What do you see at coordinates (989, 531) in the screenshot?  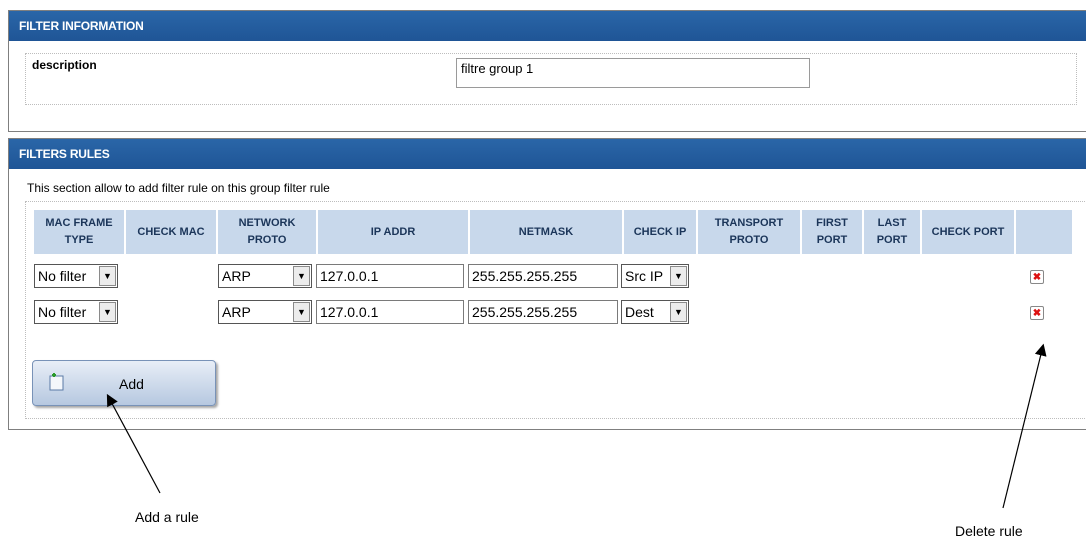 I see `delete-rule-callout: Delete rule` at bounding box center [989, 531].